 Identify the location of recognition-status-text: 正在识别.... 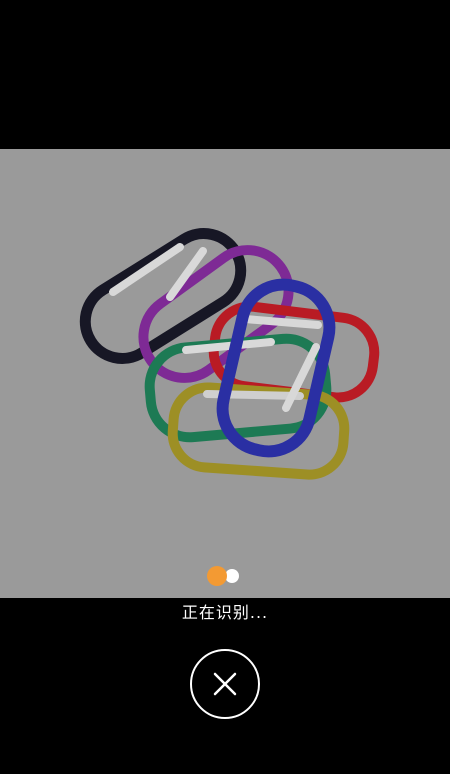
(225, 612).